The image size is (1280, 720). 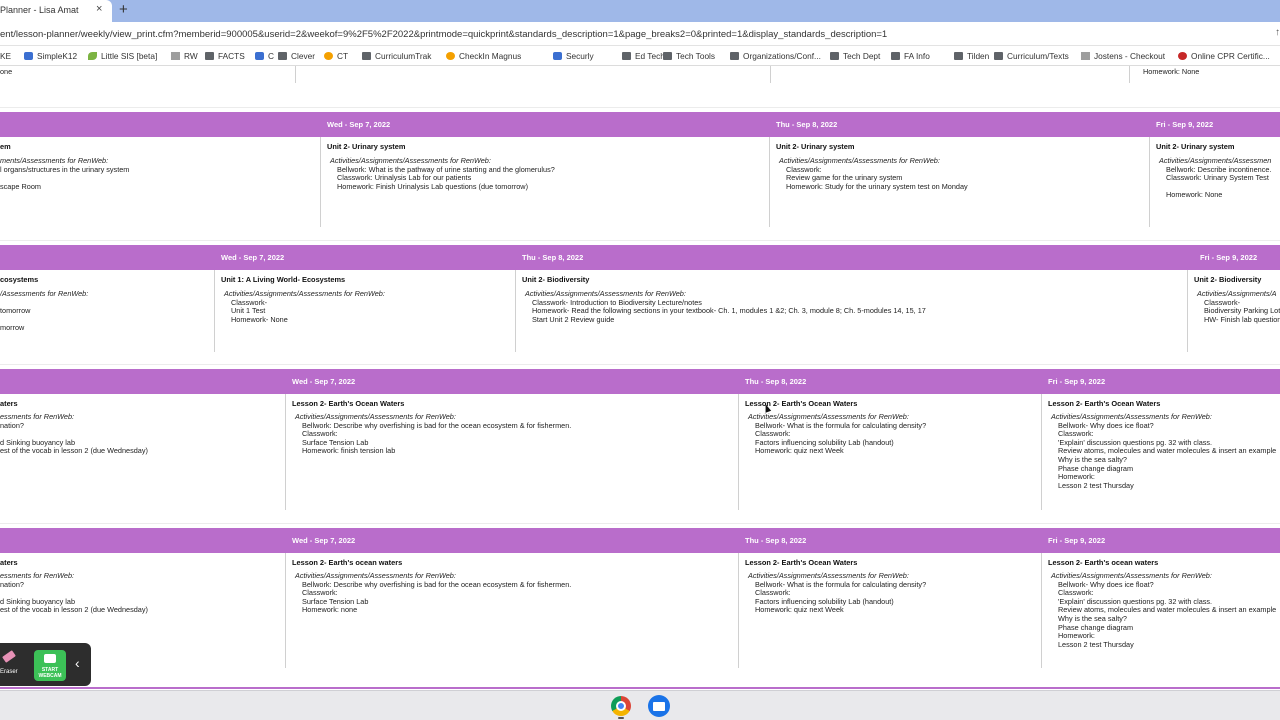 What do you see at coordinates (553, 257) in the screenshot?
I see `day-label: Thu - Sep 8, 2022` at bounding box center [553, 257].